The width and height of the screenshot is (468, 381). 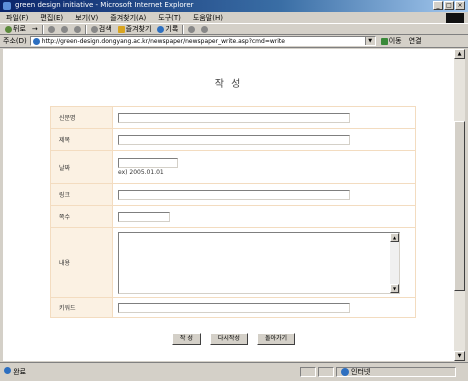 I want to click on back-button: 뒤로, so click(x=15, y=29).